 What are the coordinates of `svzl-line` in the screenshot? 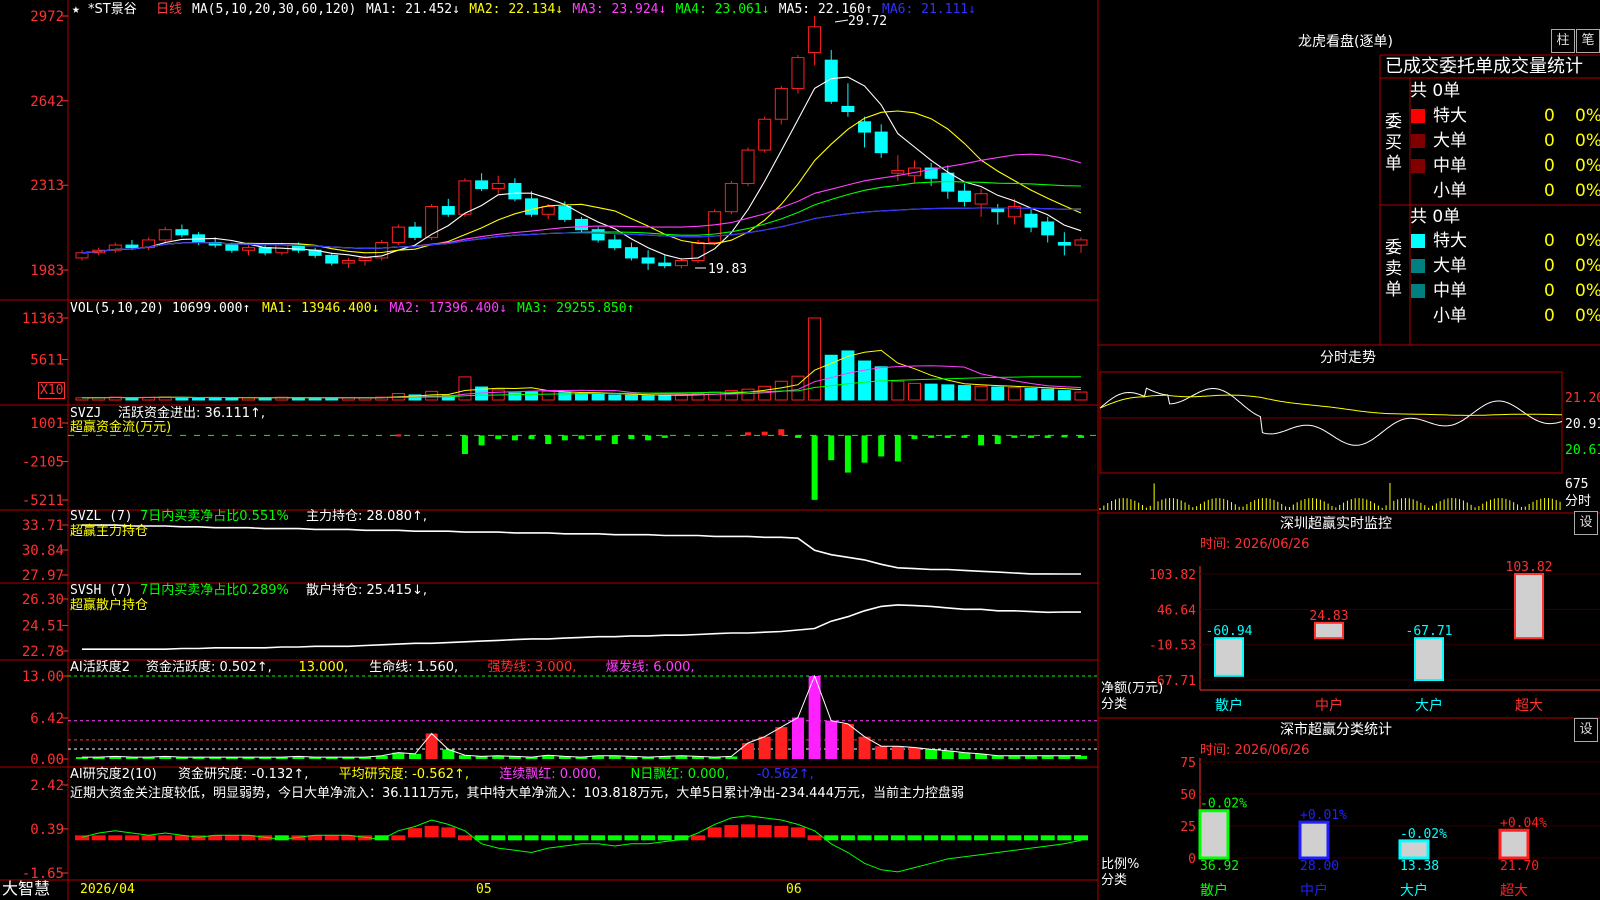 It's located at (581, 549).